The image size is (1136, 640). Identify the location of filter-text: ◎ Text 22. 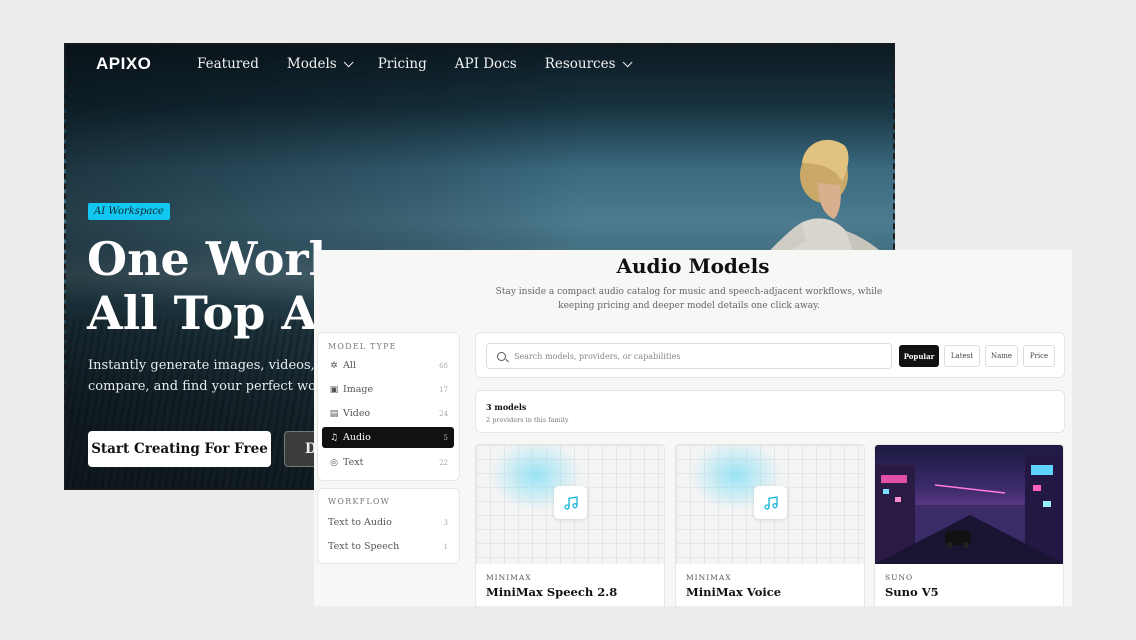
(388, 462).